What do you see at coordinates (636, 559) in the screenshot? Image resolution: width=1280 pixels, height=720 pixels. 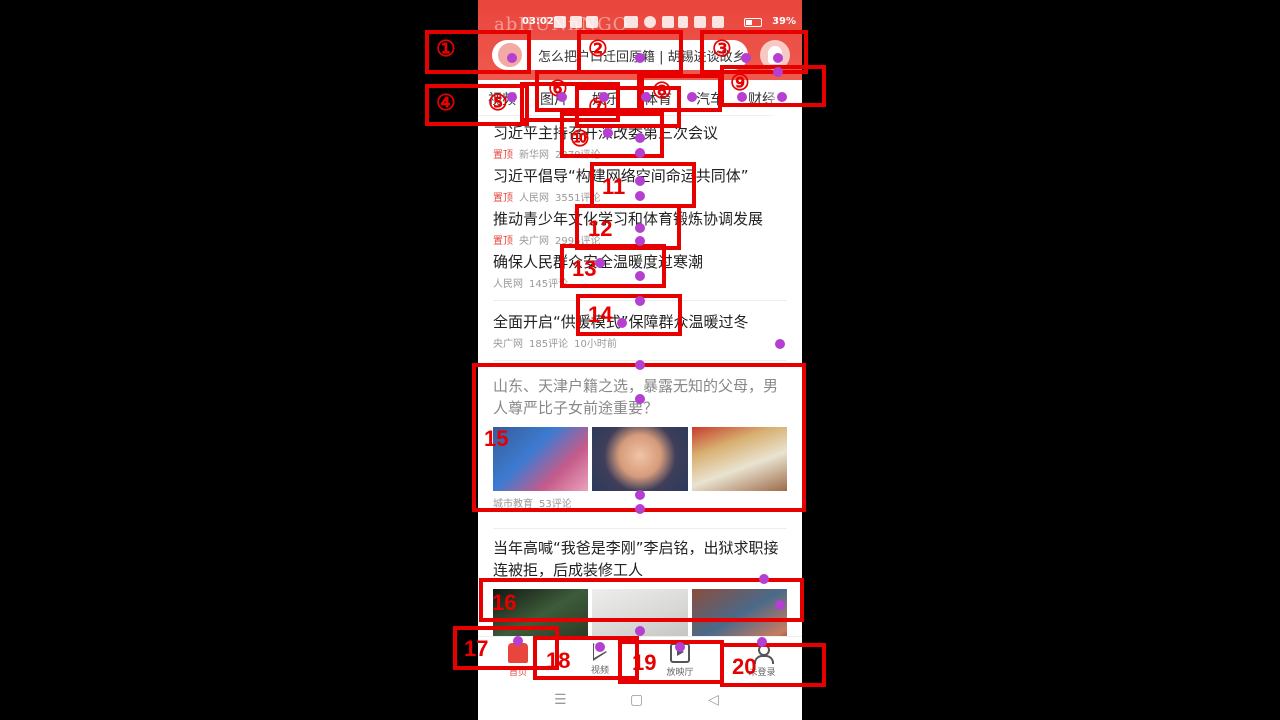 I see `news-title: 当年高喊“我爸是李刚”李启铭，出狱求职接连被拒，后成装修工人` at bounding box center [636, 559].